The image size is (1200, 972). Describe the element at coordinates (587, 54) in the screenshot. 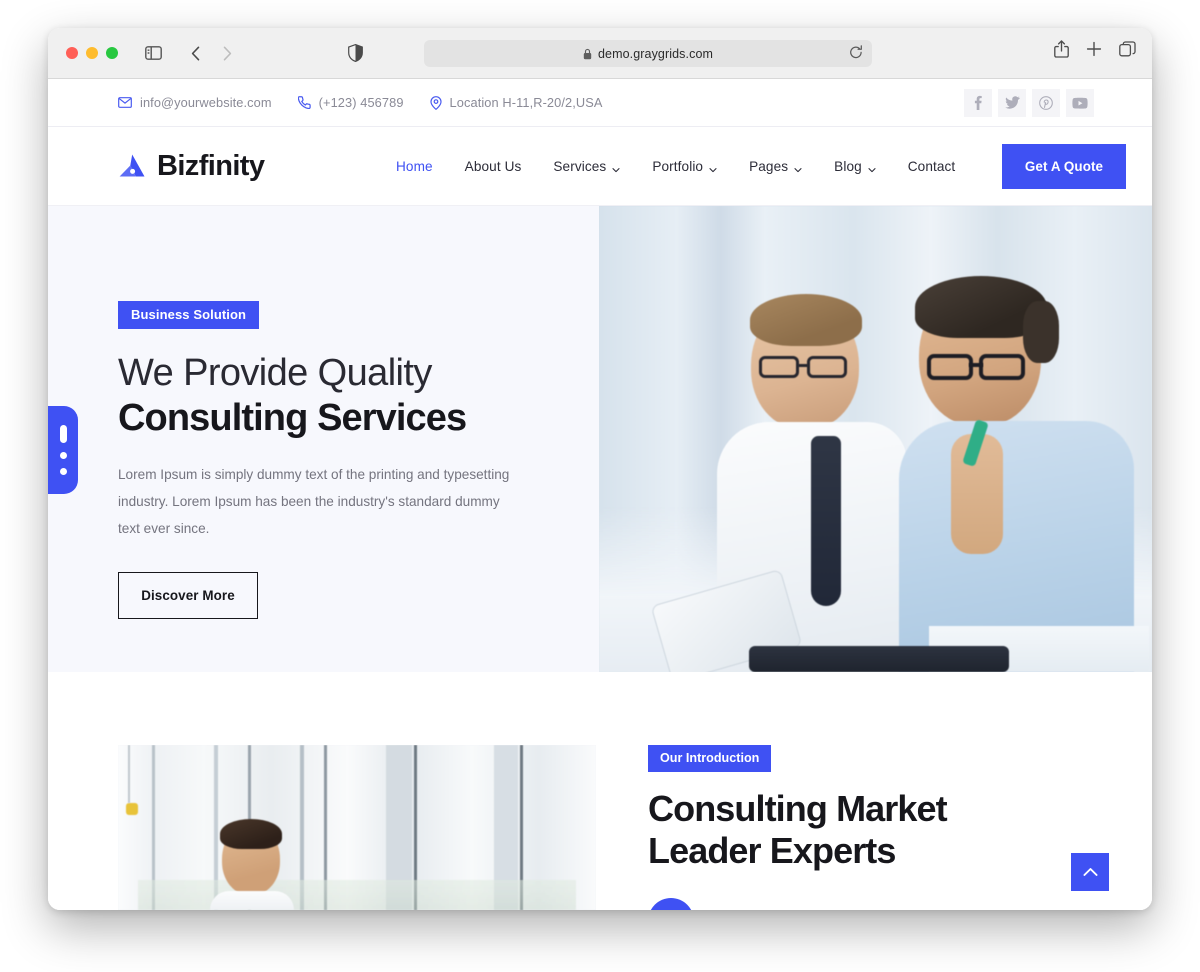

I see `lock-icon` at that location.